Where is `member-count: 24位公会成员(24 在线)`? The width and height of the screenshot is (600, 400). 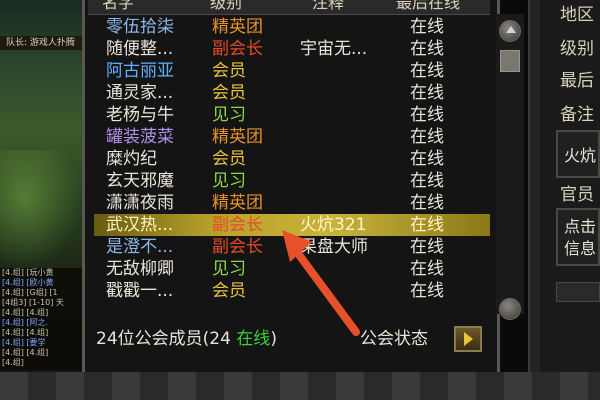 member-count: 24位公会成员(24 在线) is located at coordinates (186, 339).